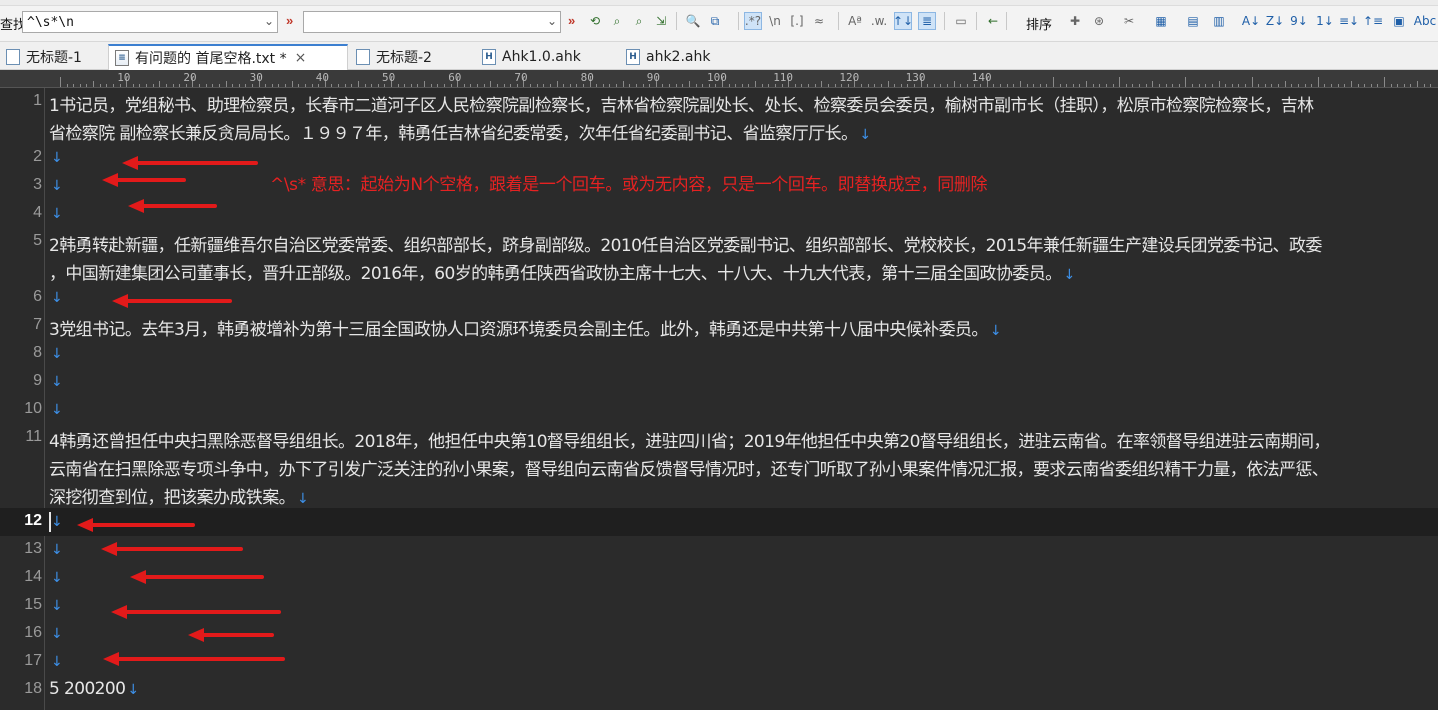 This screenshot has width=1438, height=710. Describe the element at coordinates (819, 21) in the screenshot. I see `fuzzy-icon: ≈` at that location.